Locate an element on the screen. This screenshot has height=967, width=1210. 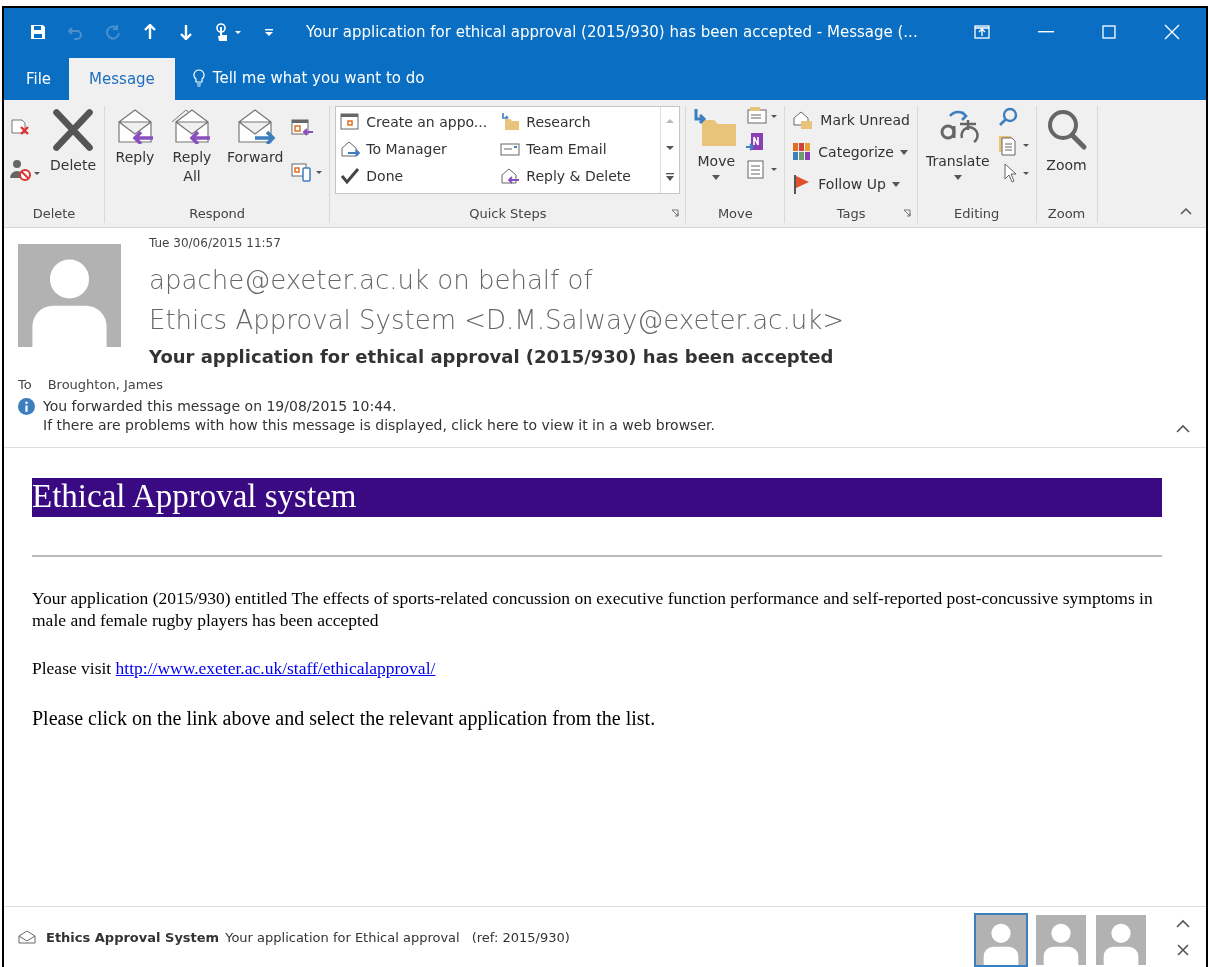
ribbon-tab: File is located at coordinates (37, 79).